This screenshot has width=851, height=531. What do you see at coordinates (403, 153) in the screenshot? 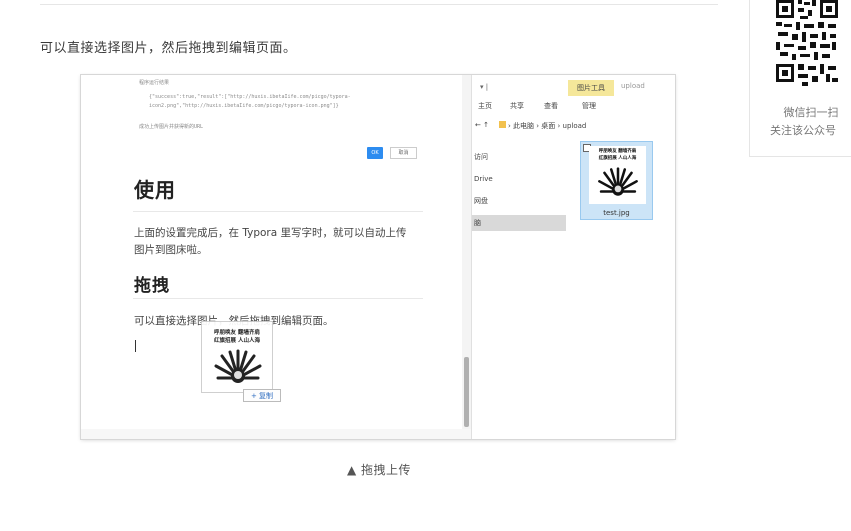
I see `cancel-button: 取消` at bounding box center [403, 153].